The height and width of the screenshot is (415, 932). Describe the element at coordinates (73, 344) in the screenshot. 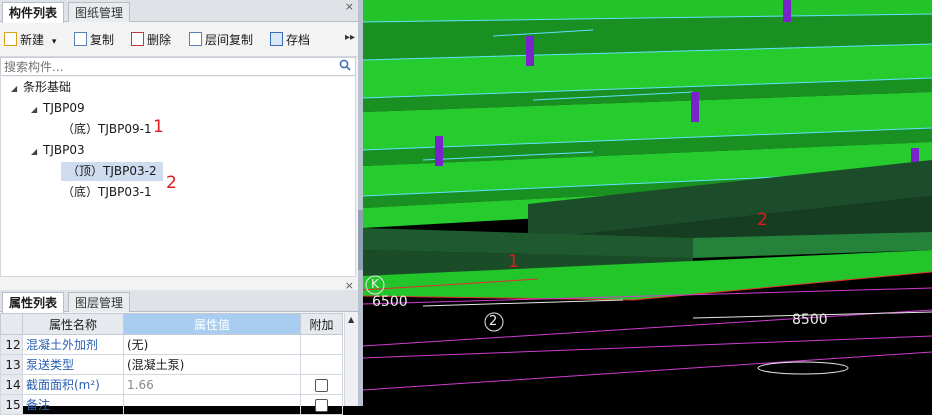

I see `property-name: 混凝土外加剂` at that location.